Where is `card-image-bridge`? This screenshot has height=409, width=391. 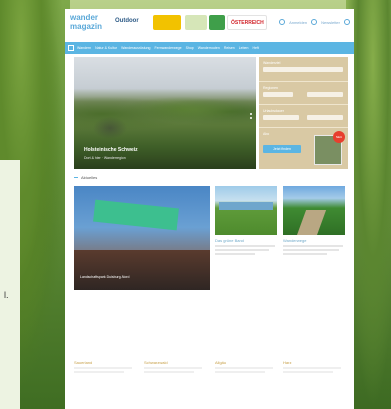
card-image-bridge is located at coordinates (136, 215).